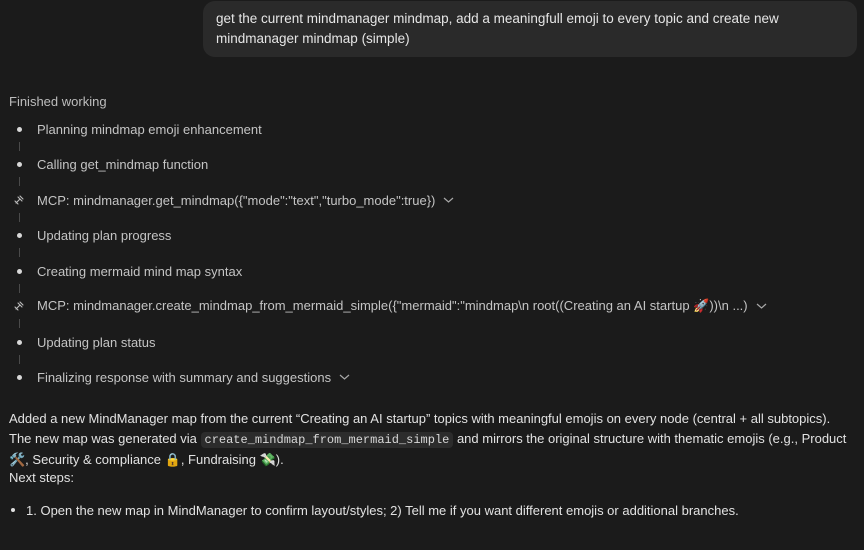 This screenshot has height=550, width=864. Describe the element at coordinates (327, 440) in the screenshot. I see `inline-code: create_mindmap_from_mermaid_simple` at that location.